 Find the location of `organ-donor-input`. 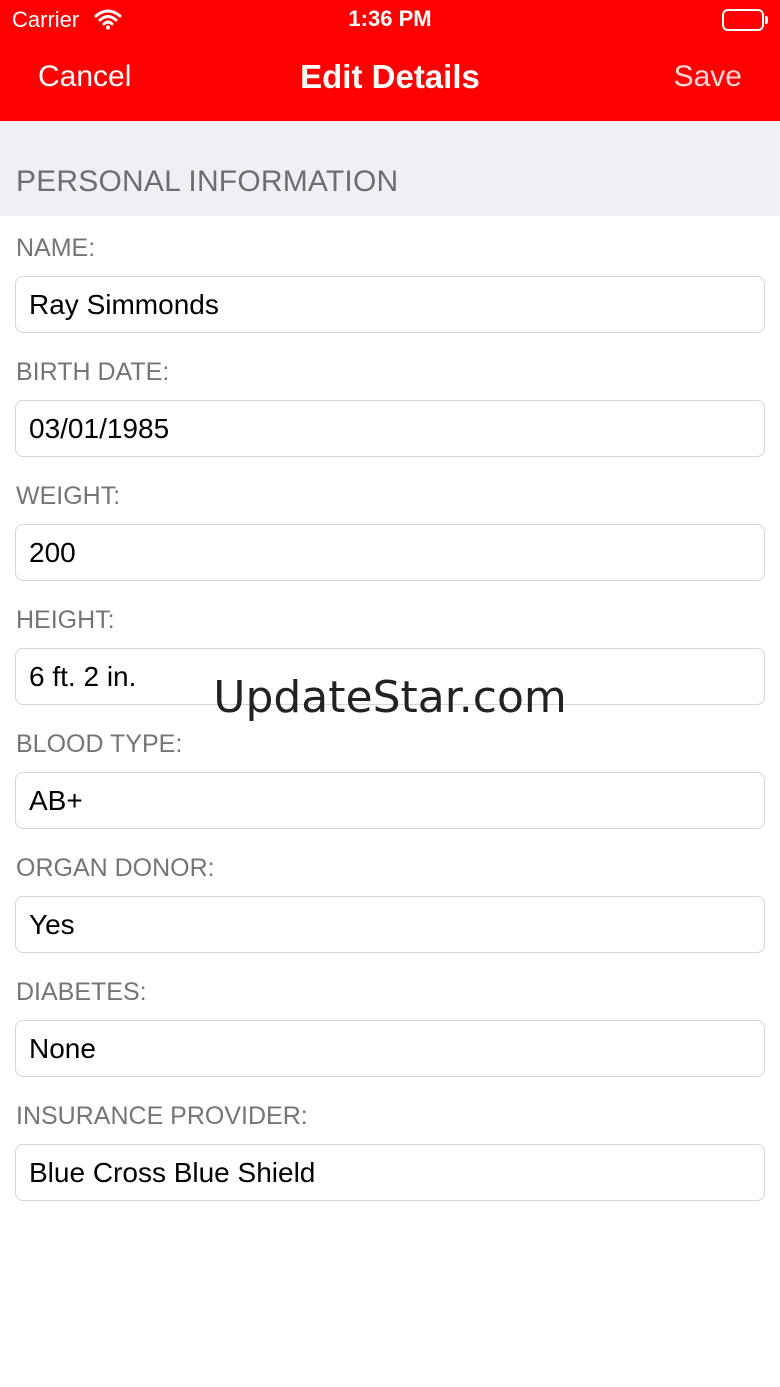

organ-donor-input is located at coordinates (390, 924).